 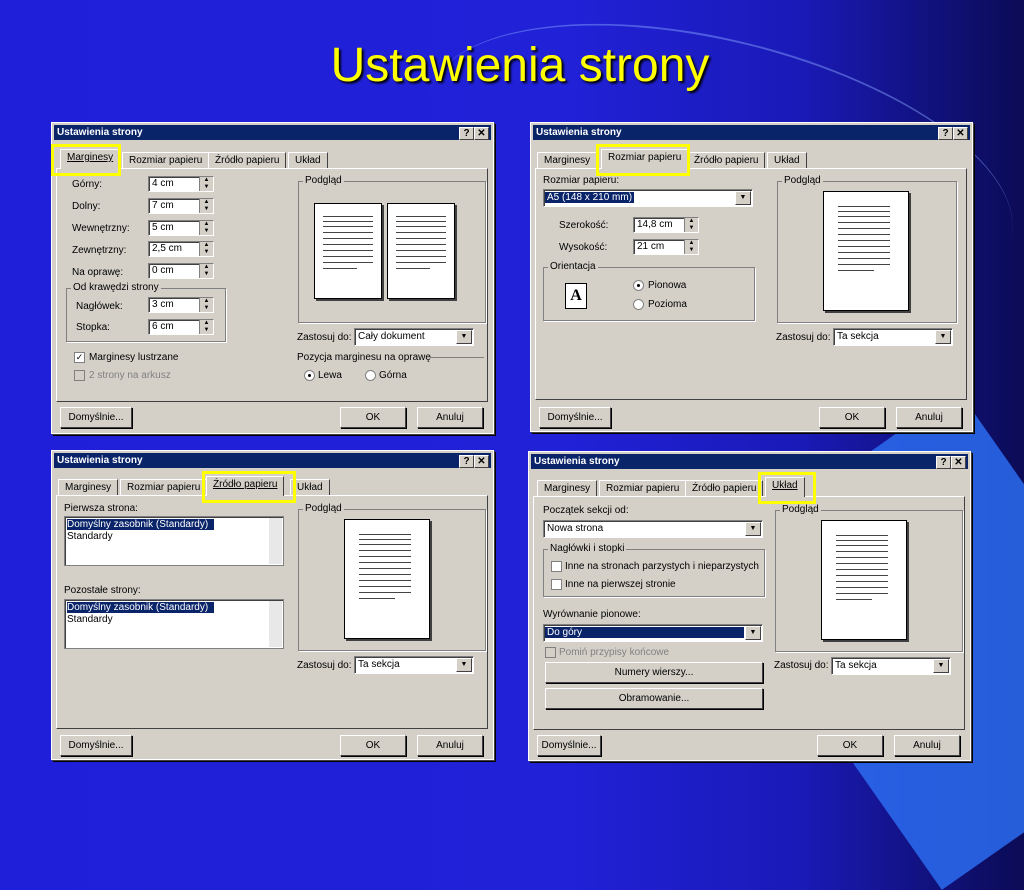 What do you see at coordinates (79, 375) in the screenshot?
I see `two-pages-checkbox` at bounding box center [79, 375].